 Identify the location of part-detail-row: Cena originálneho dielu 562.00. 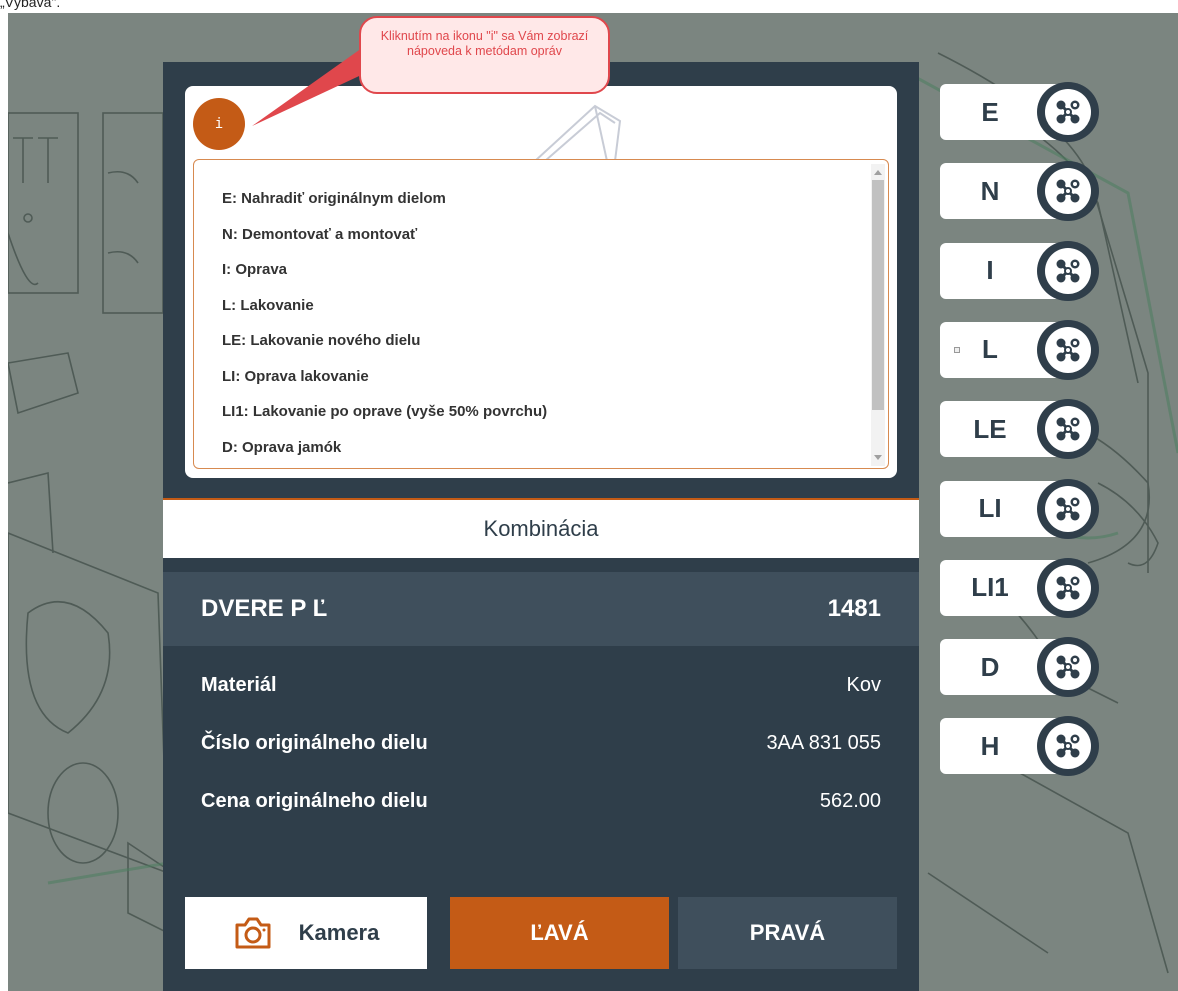
(541, 801).